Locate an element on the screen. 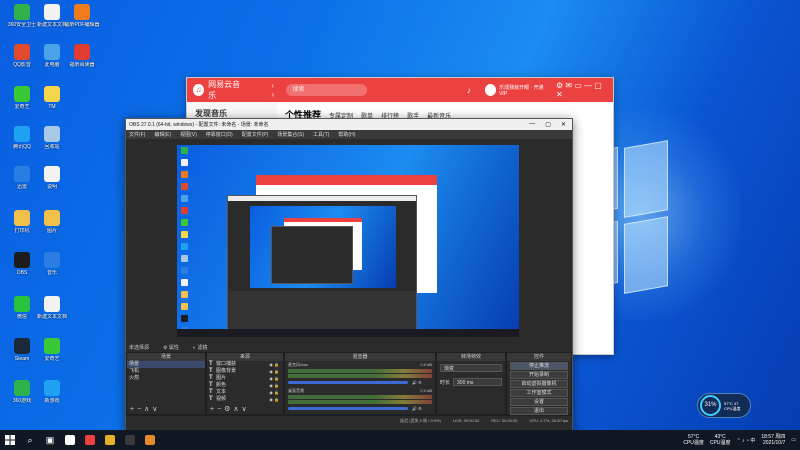 The height and width of the screenshot is (450, 800). desktop-icon: 回收站 is located at coordinates (52, 138).